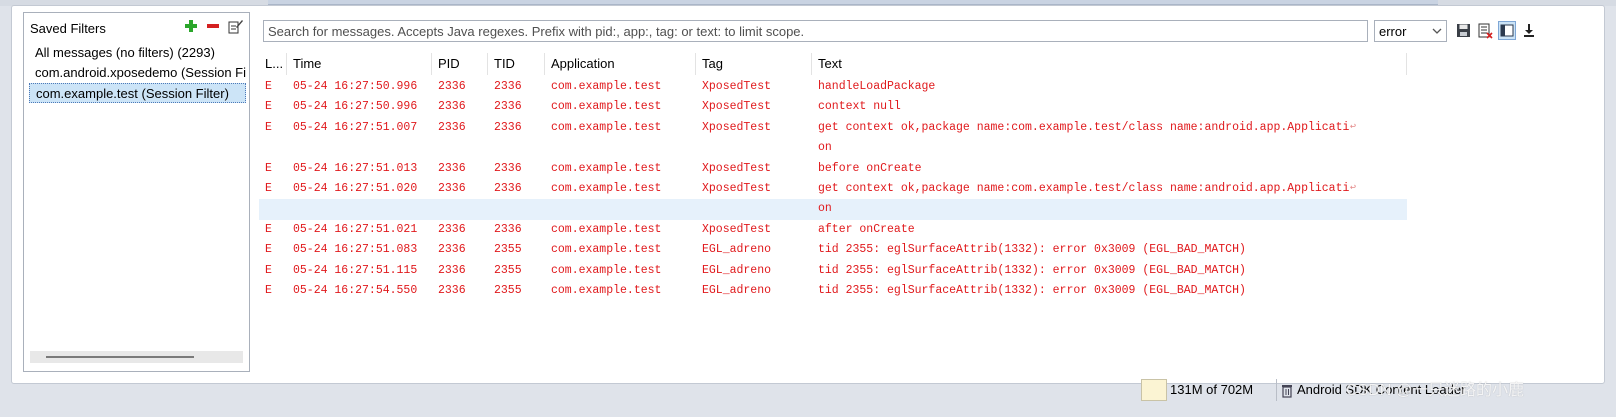 The width and height of the screenshot is (1616, 417). Describe the element at coordinates (355, 290) in the screenshot. I see `log-time: 05-24 16:27:54.550` at that location.